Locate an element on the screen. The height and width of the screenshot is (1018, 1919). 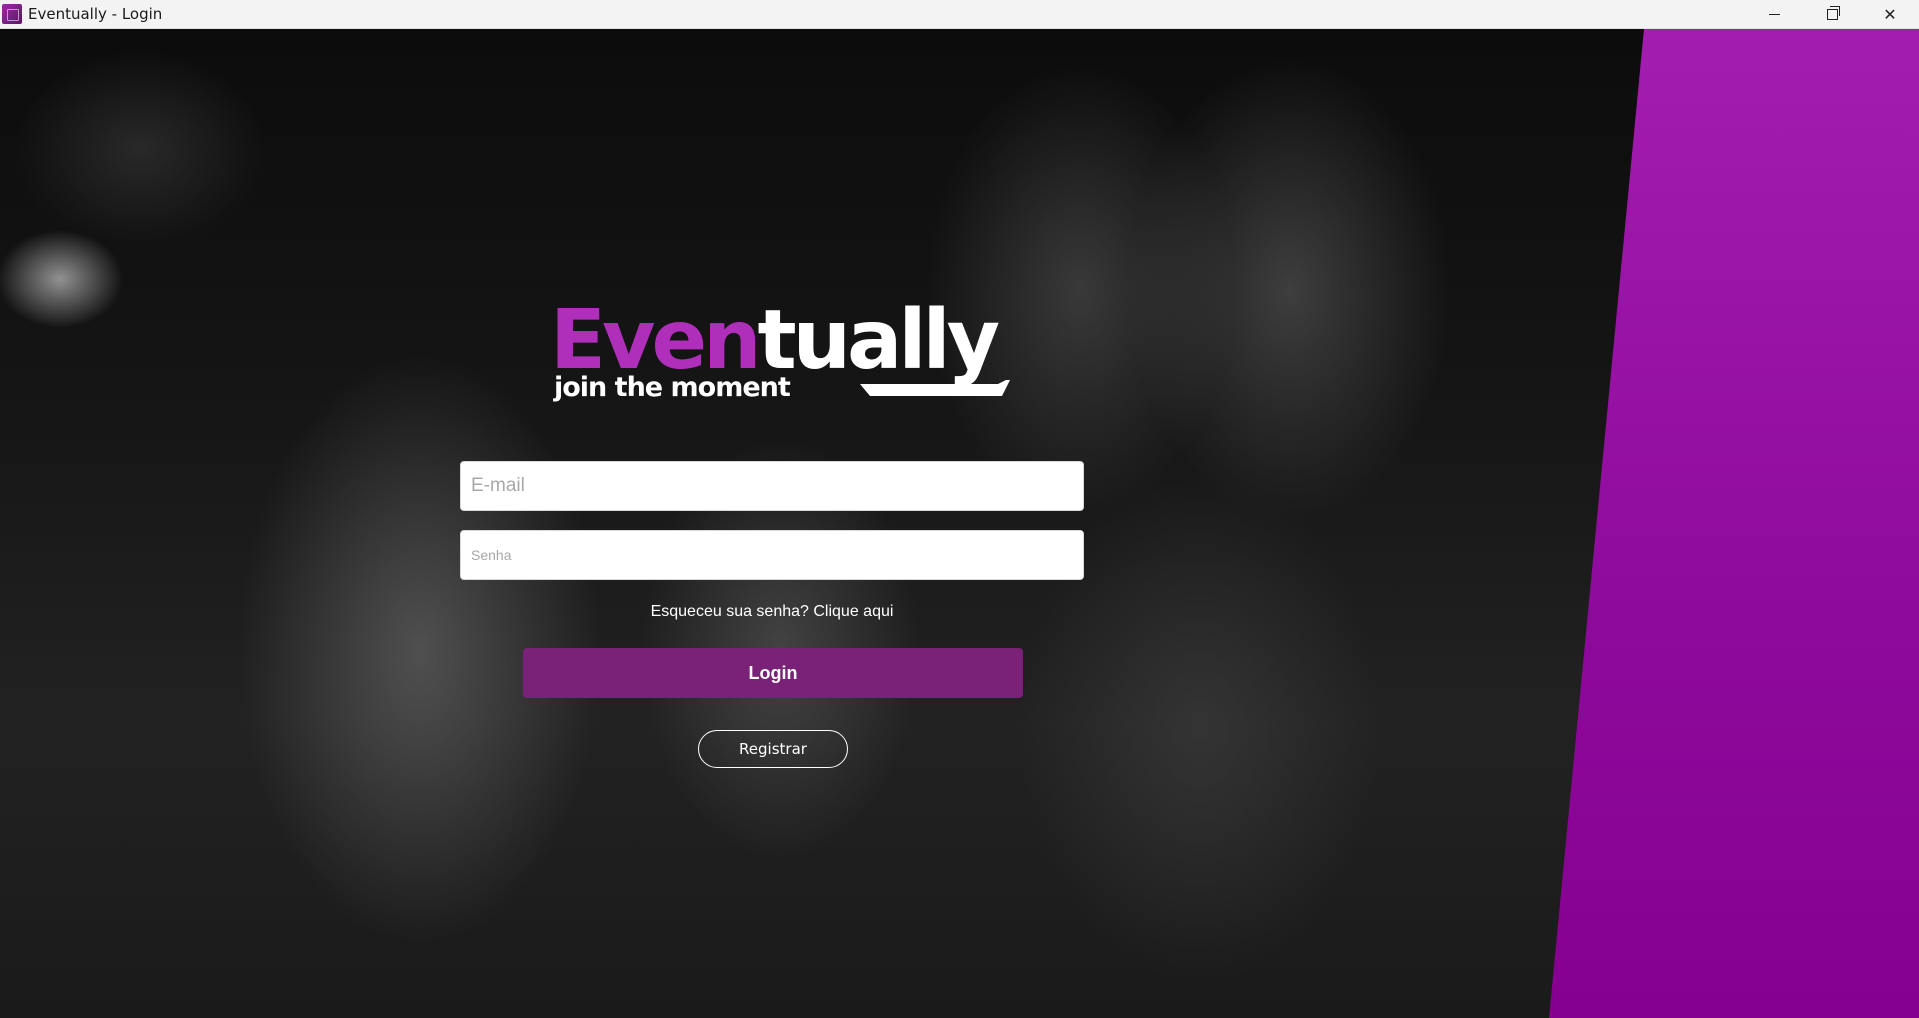
close-button: ✕ is located at coordinates (1890, 14).